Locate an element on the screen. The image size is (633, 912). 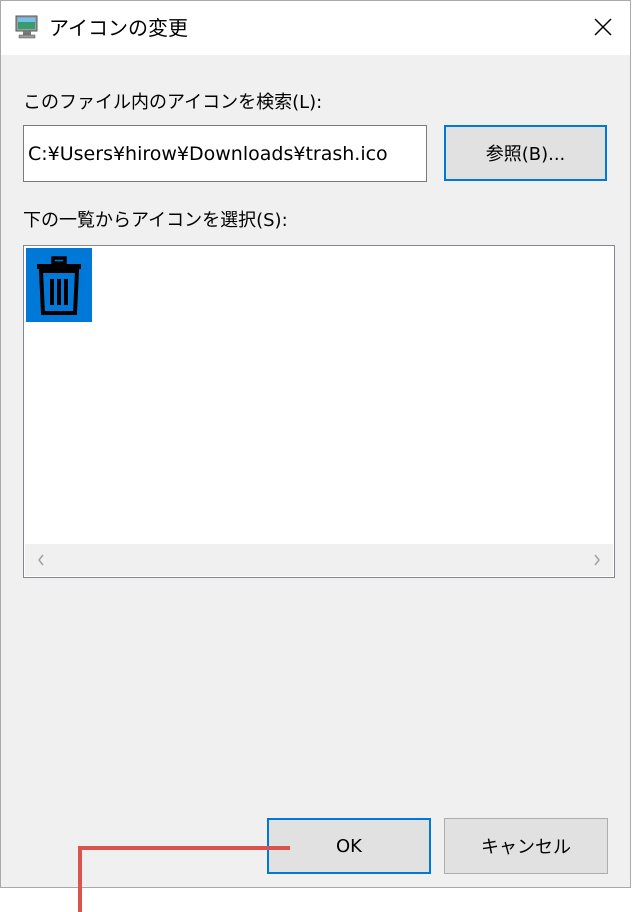
icon-select-label: 下の一覧からアイコンを選択(S): is located at coordinates (155, 220).